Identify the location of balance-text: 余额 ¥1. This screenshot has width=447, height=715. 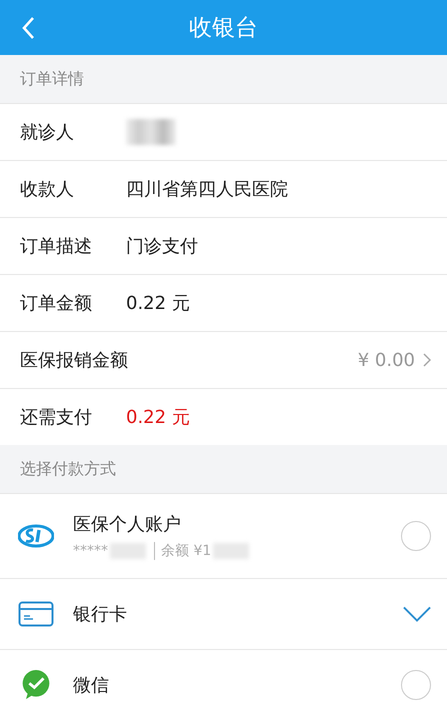
(186, 551).